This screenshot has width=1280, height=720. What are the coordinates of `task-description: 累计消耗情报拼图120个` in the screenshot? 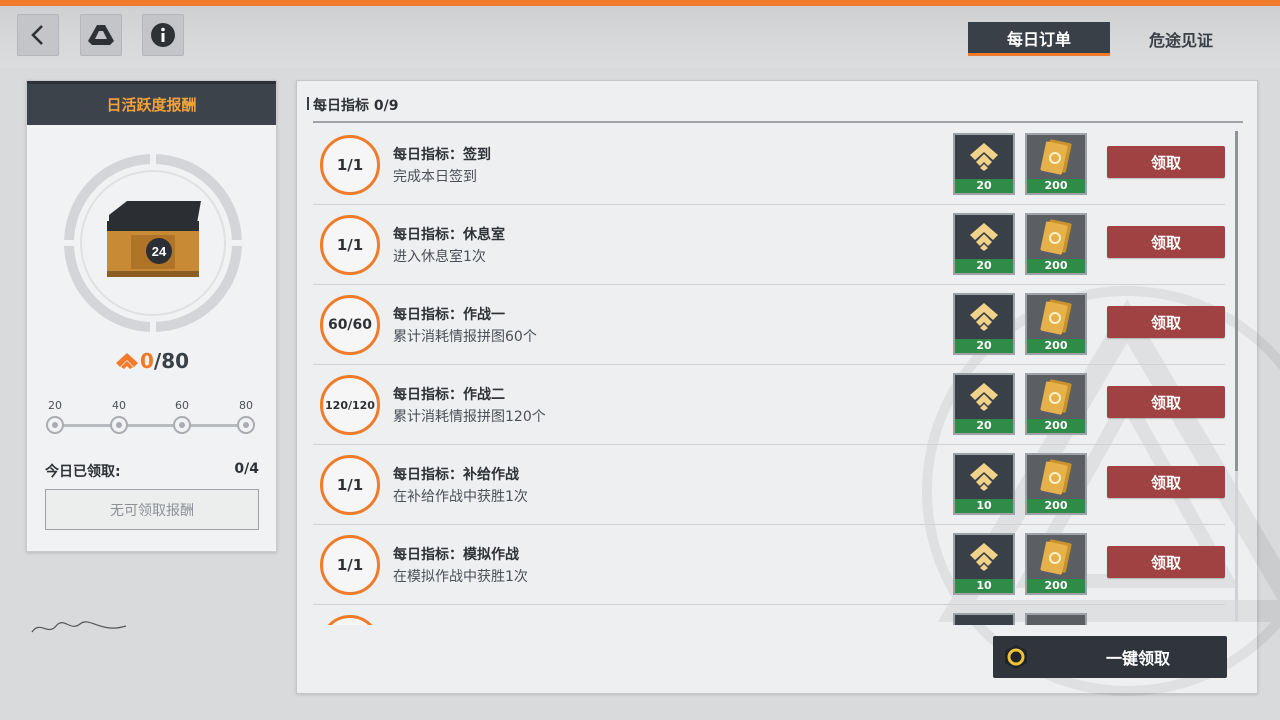 It's located at (469, 417).